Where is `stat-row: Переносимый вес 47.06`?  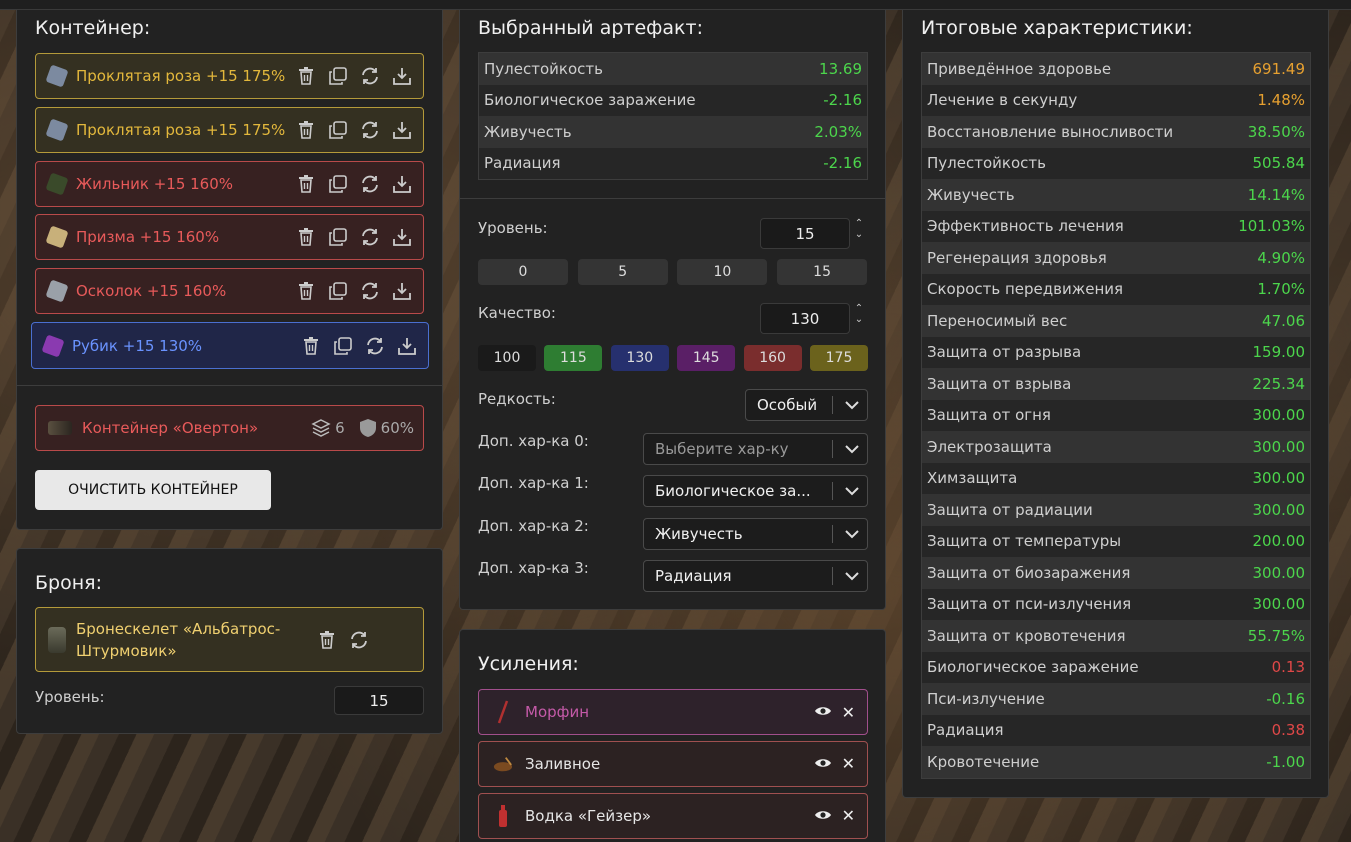 stat-row: Переносимый вес 47.06 is located at coordinates (1116, 321).